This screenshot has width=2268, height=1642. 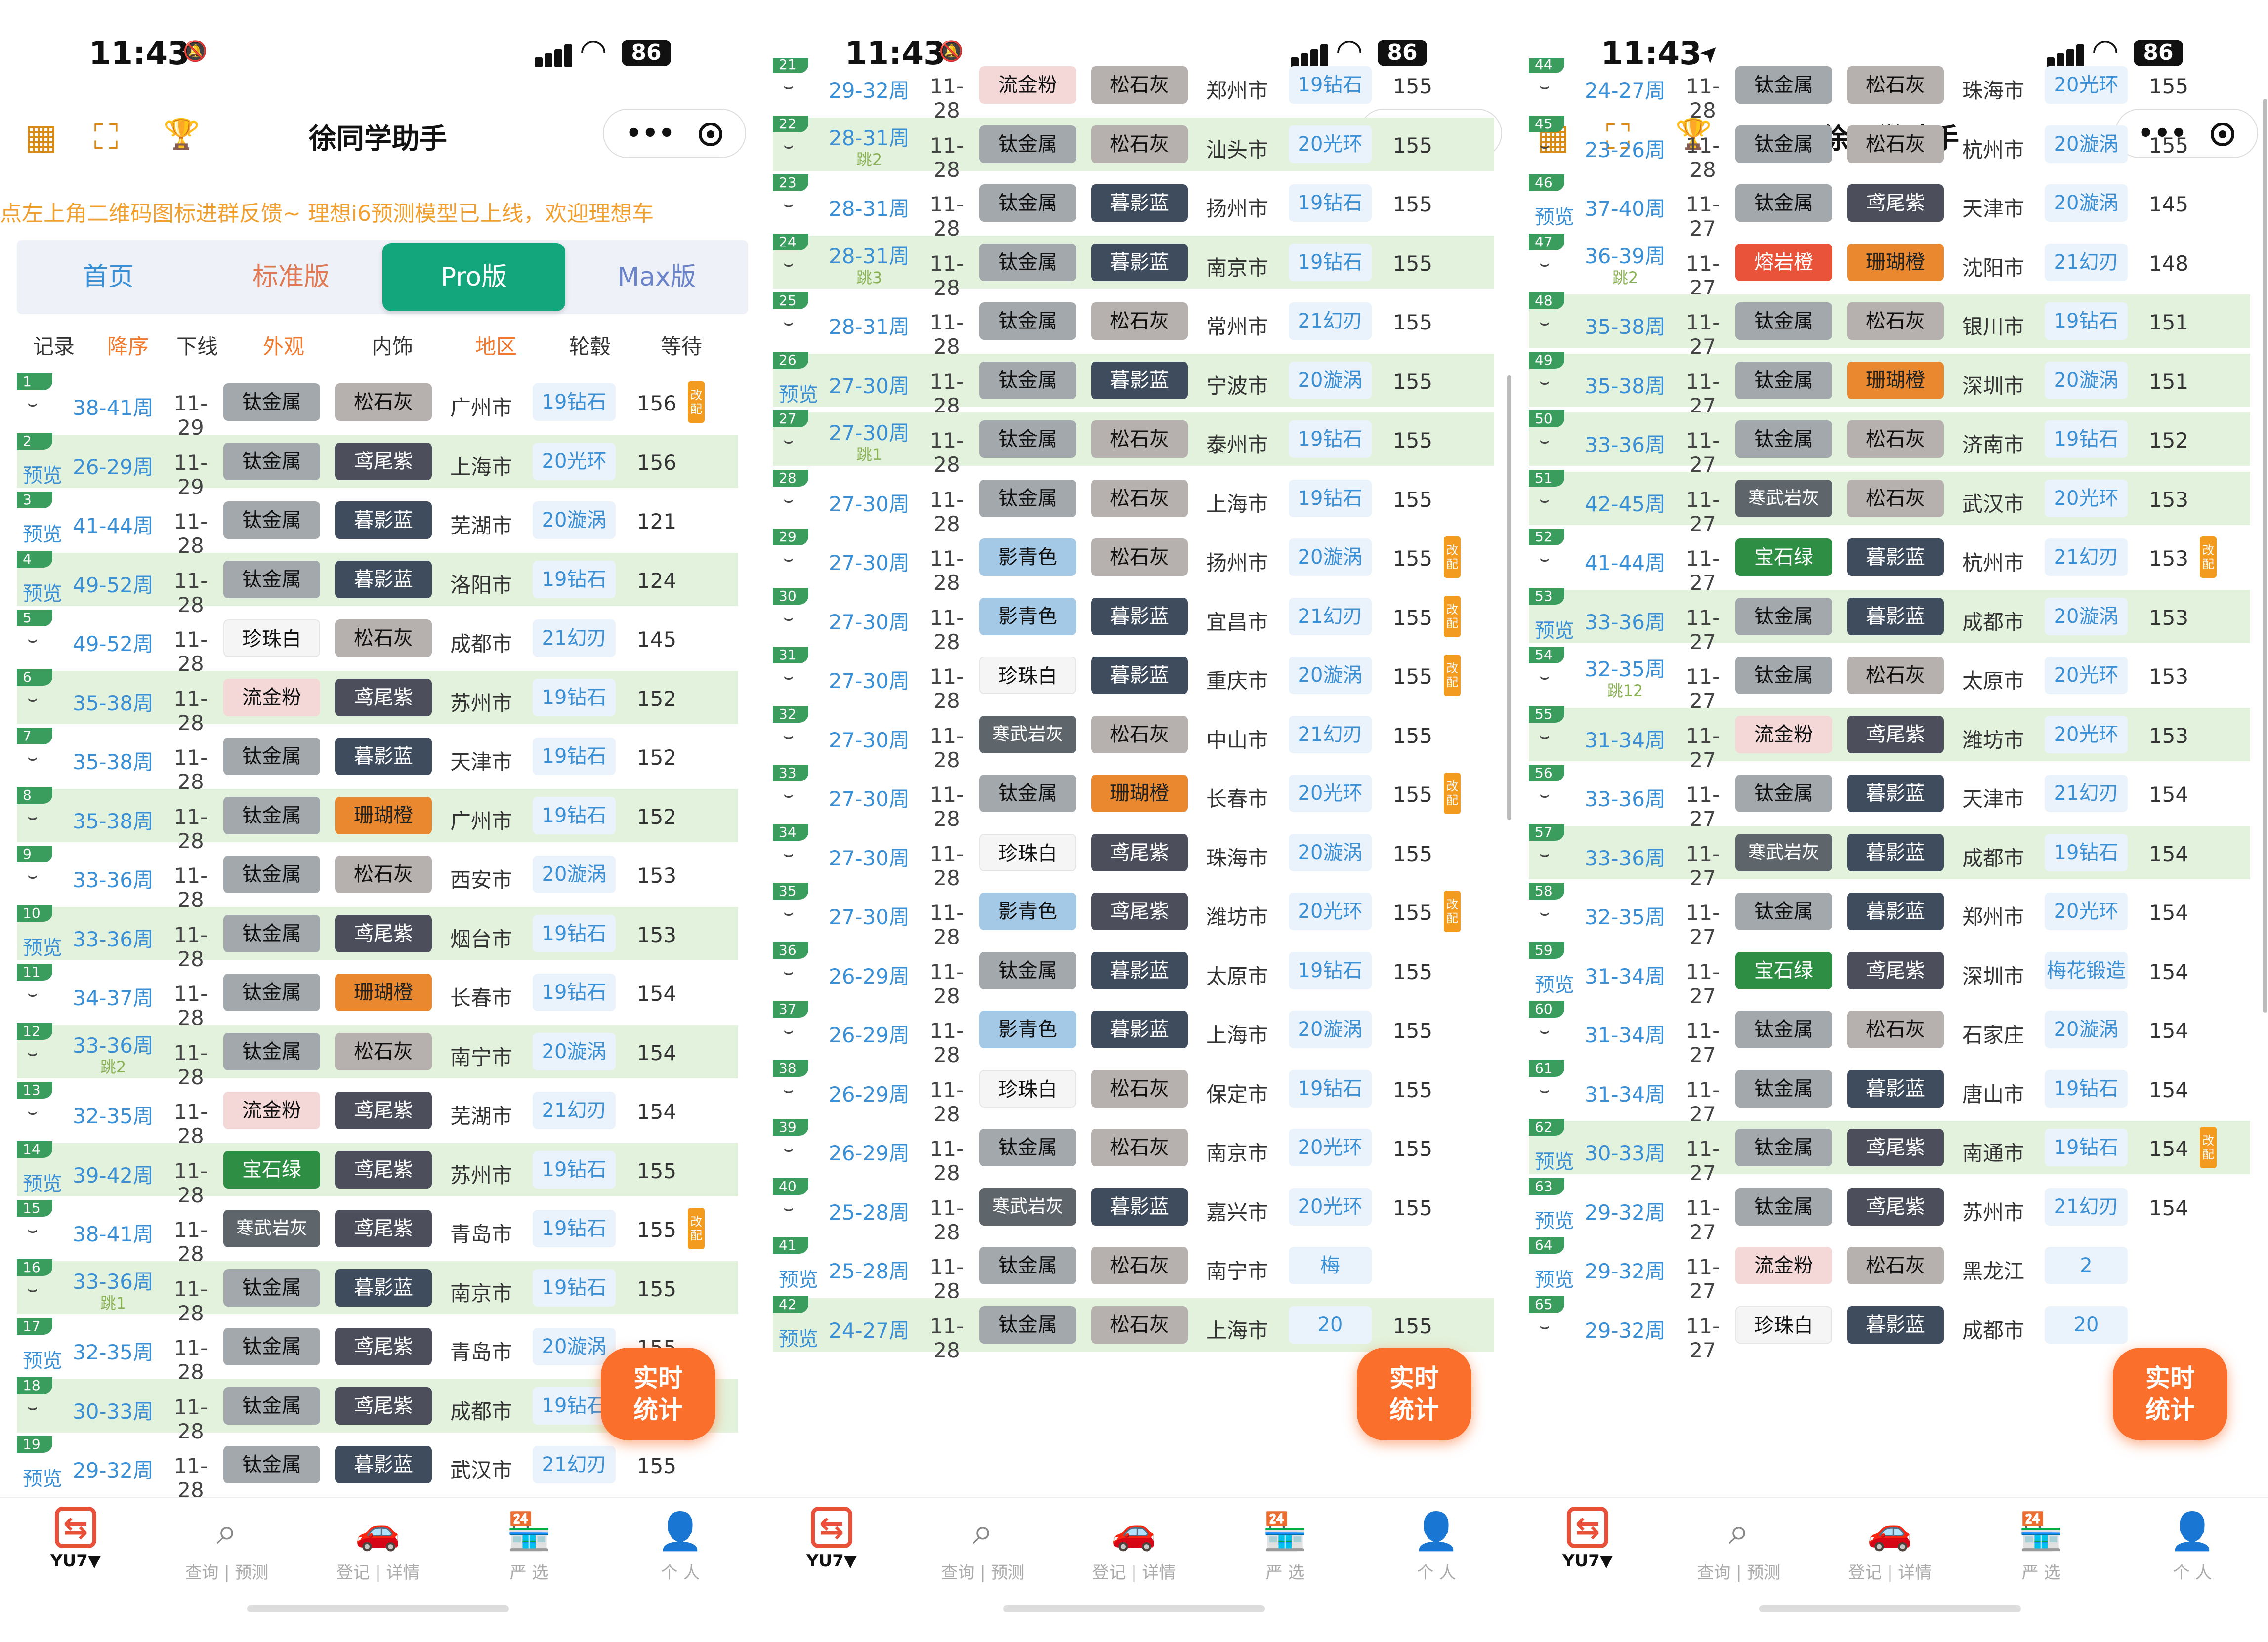 I want to click on table-row: 29 ⌣ 27-30周 11-28 影青色 松石灰 扬州市 20漩涡 155 改配, so click(x=1133, y=562).